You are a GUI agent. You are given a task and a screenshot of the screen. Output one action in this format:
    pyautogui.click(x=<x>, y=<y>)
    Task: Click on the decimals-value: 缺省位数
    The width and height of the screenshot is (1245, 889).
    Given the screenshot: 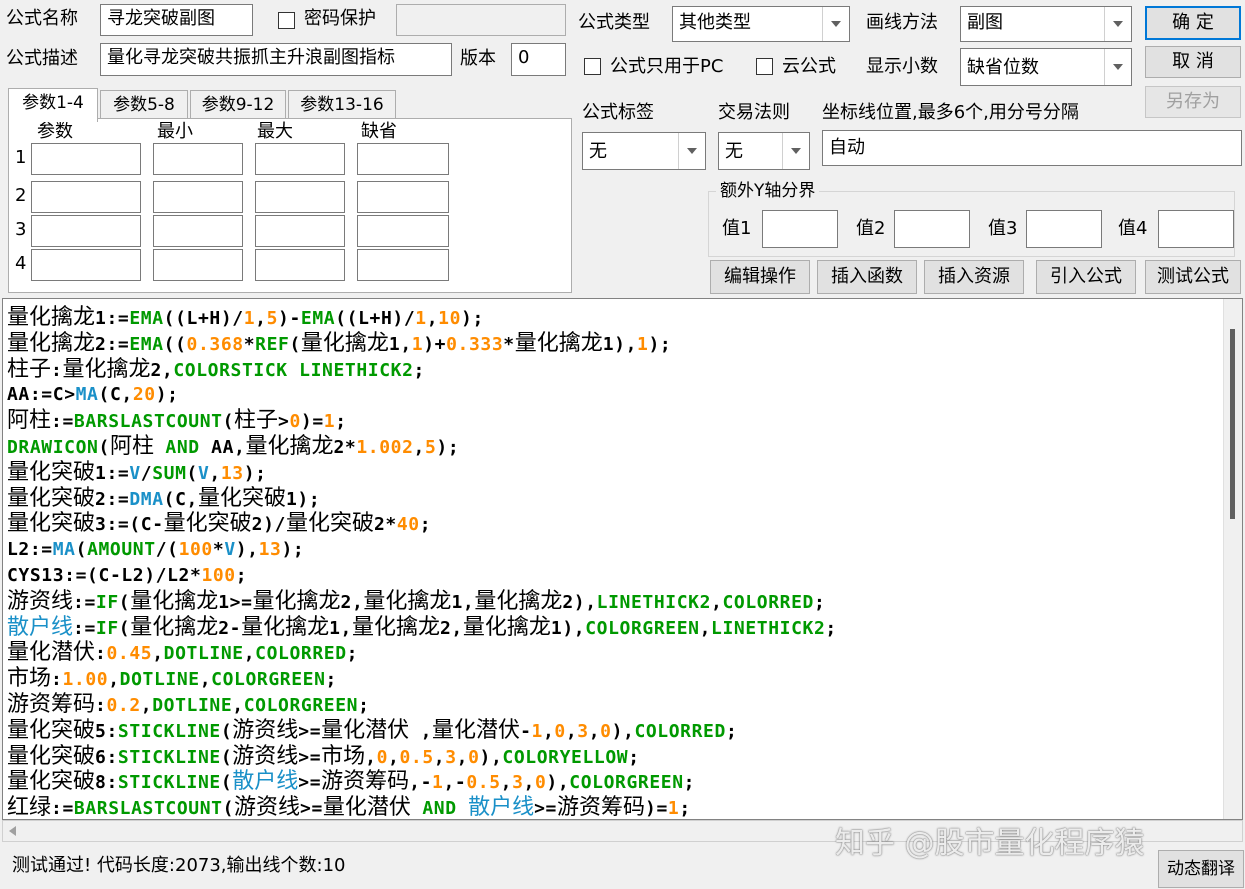 What is the action you would take?
    pyautogui.click(x=1003, y=67)
    